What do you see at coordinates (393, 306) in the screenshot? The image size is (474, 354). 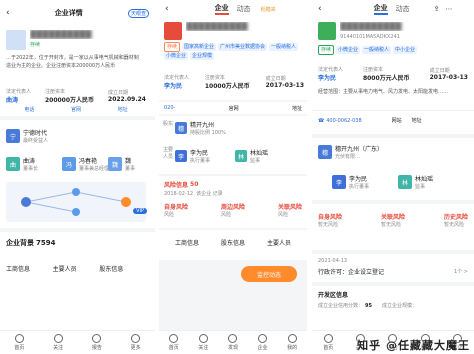 I see `dev-zone-card: 开发区信息 成立企业信用分数： 95 成立企业规模：` at bounding box center [393, 306].